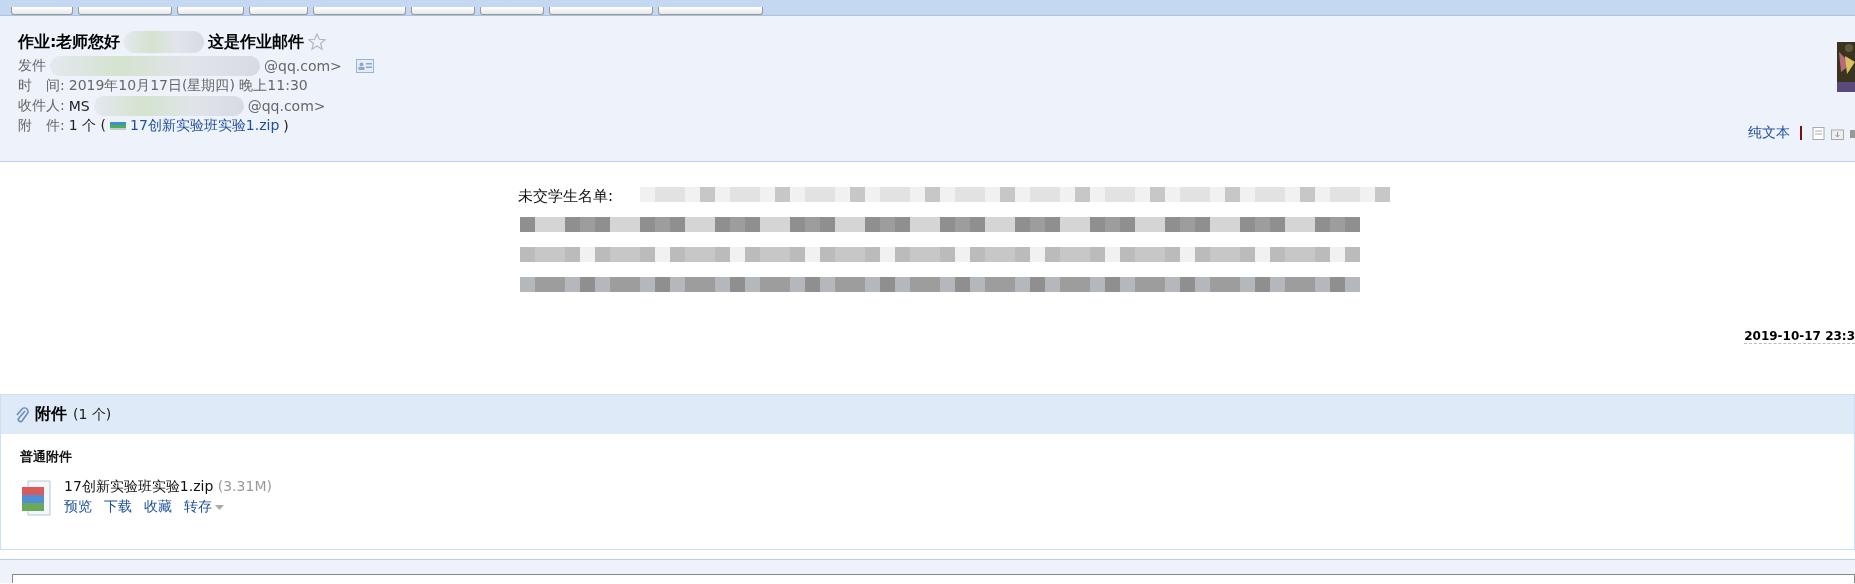  I want to click on attachment-link: 17创新实验班实验1.zip, so click(205, 126).